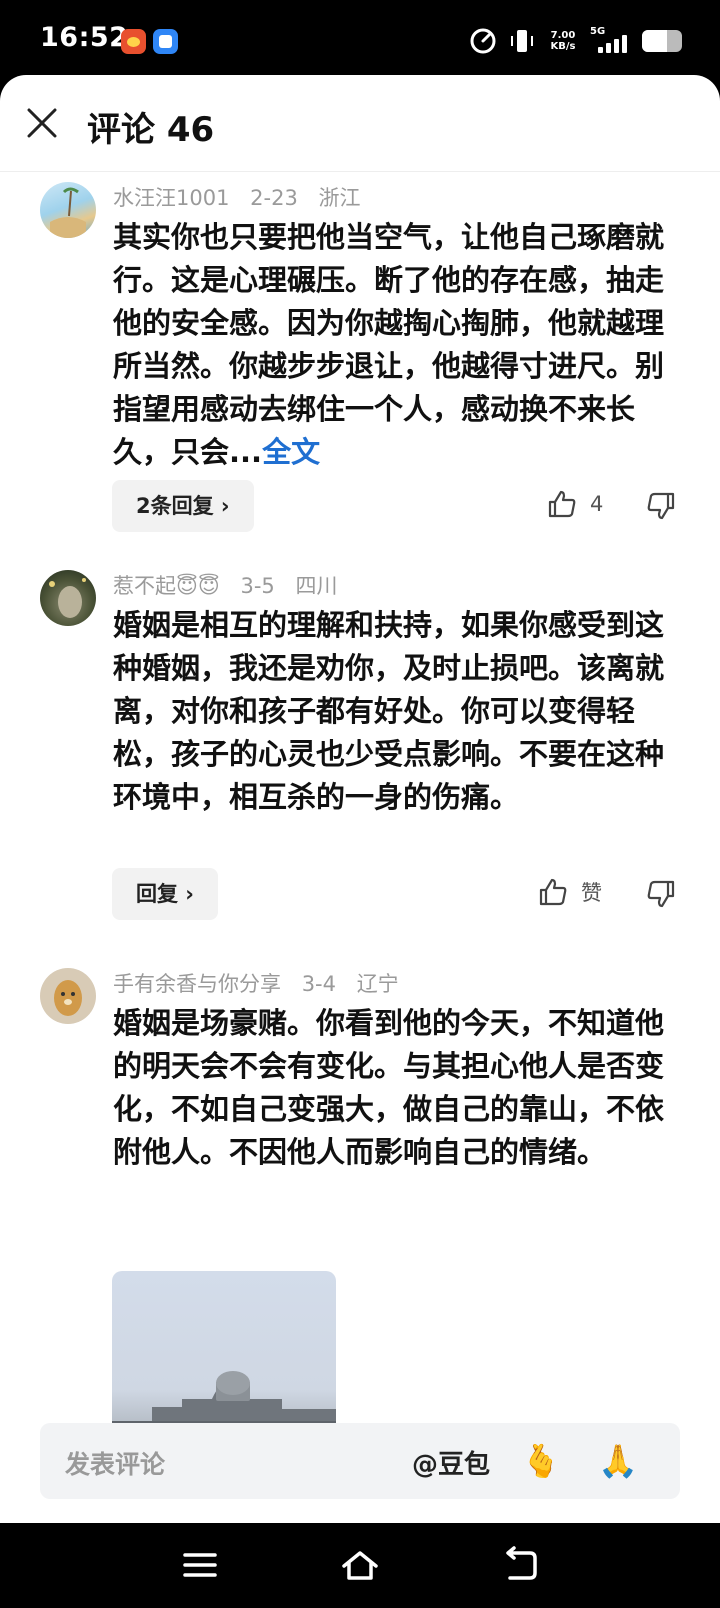  I want to click on battery-icon, so click(662, 41).